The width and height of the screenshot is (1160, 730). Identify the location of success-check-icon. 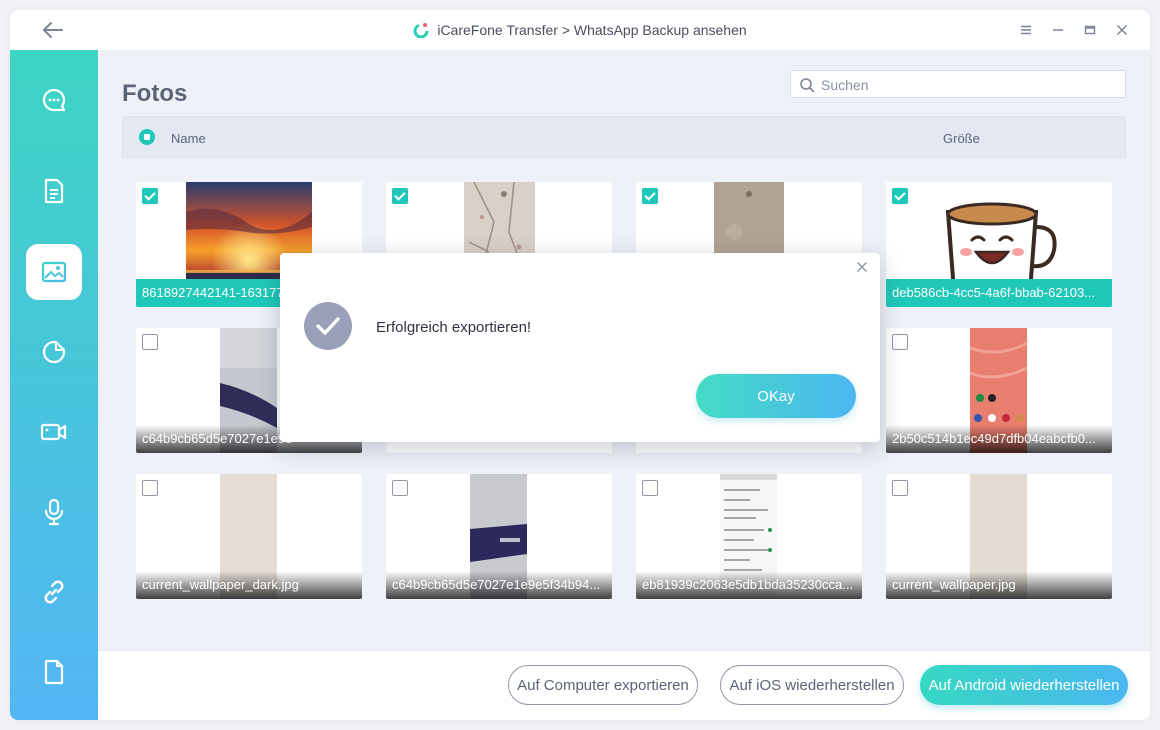
(328, 326).